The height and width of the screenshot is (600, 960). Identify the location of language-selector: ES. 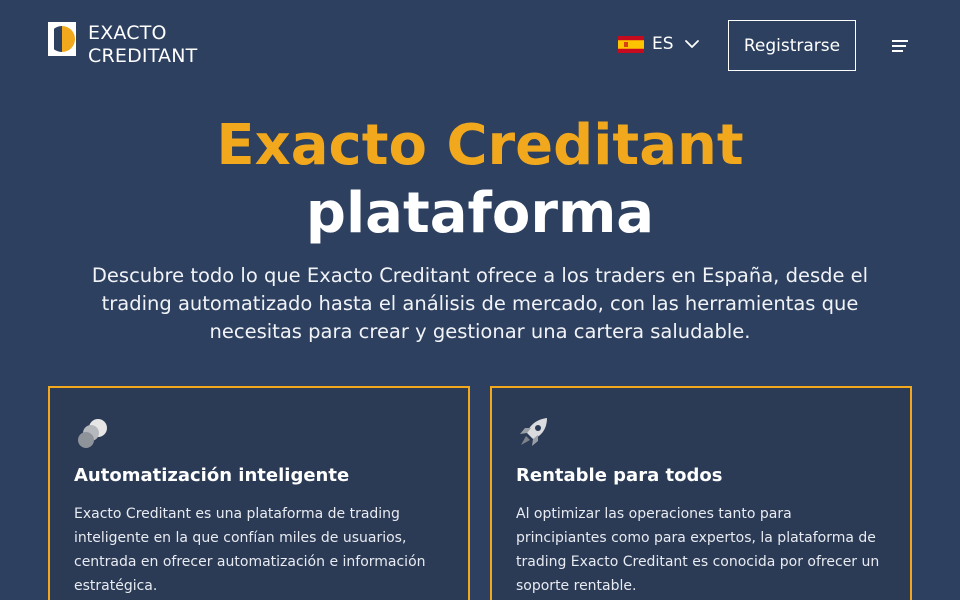
(659, 44).